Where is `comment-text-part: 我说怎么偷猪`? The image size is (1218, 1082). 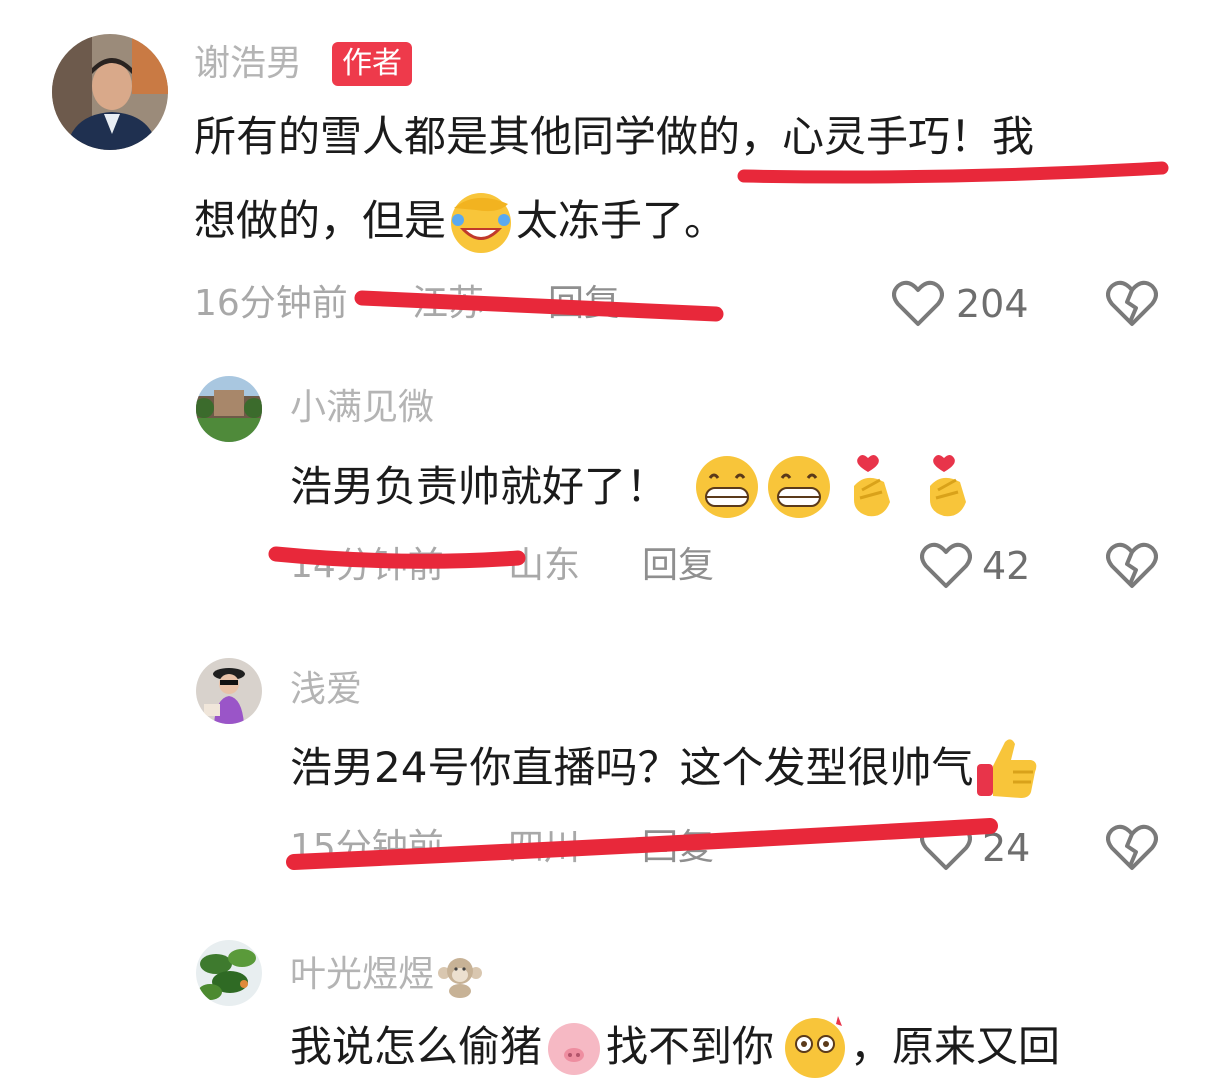
comment-text-part: 我说怎么偷猪 is located at coordinates (416, 1046).